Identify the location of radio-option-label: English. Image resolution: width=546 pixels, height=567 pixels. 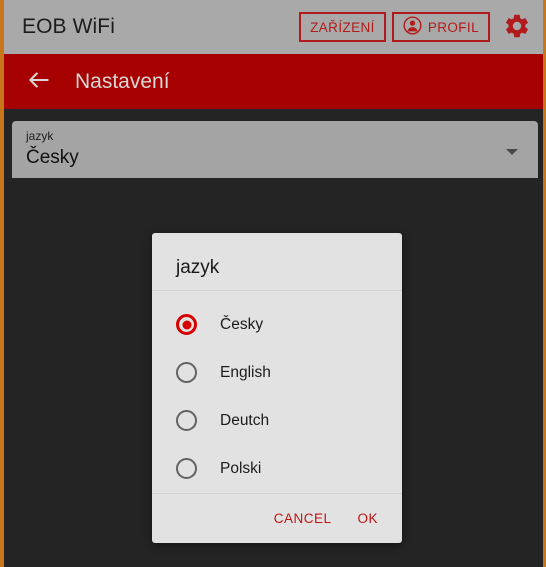
(245, 372).